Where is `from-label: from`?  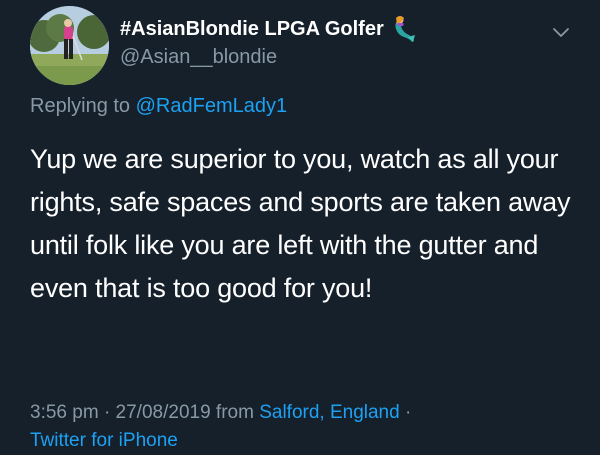
from-label: from is located at coordinates (234, 412).